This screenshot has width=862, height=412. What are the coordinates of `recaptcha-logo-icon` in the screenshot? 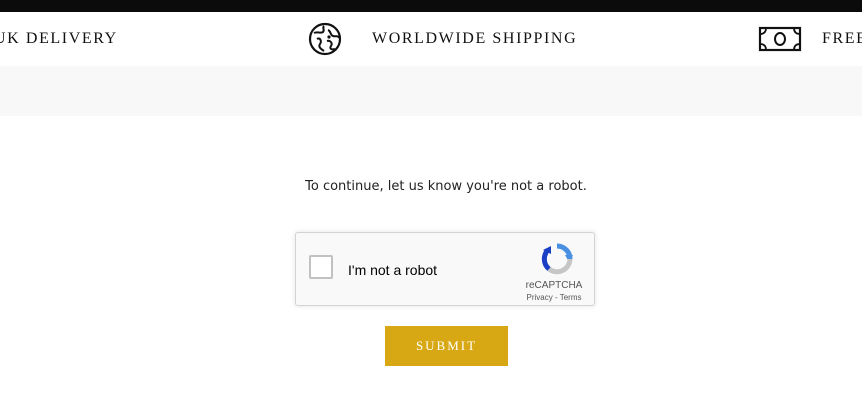 It's located at (557, 261).